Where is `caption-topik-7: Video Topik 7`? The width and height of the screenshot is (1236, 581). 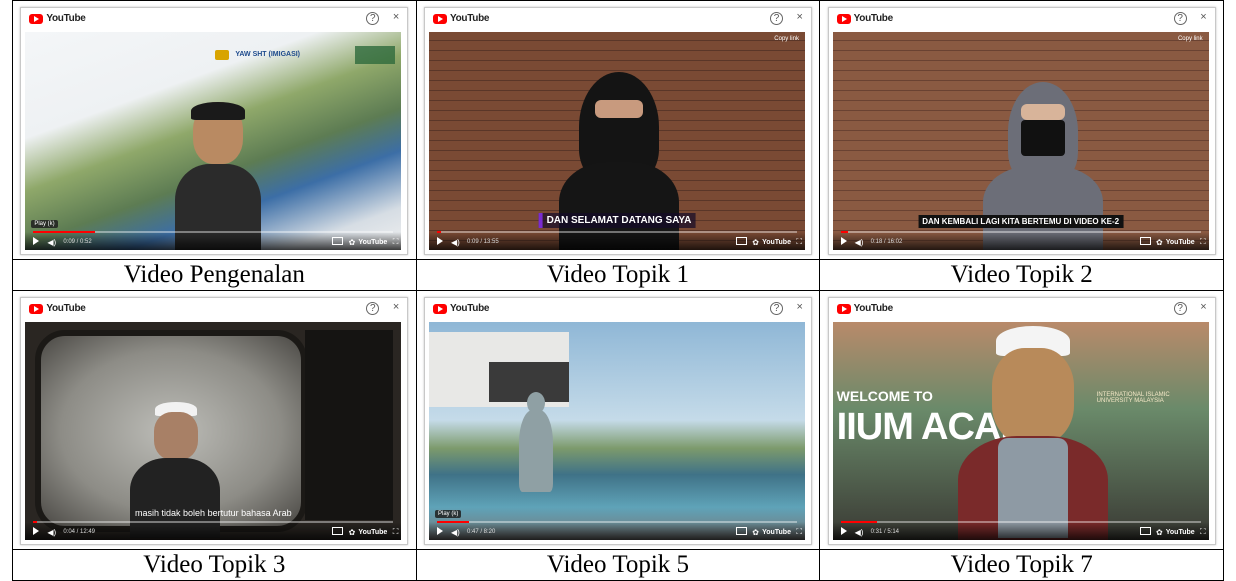 caption-topik-7: Video Topik 7 is located at coordinates (1021, 565).